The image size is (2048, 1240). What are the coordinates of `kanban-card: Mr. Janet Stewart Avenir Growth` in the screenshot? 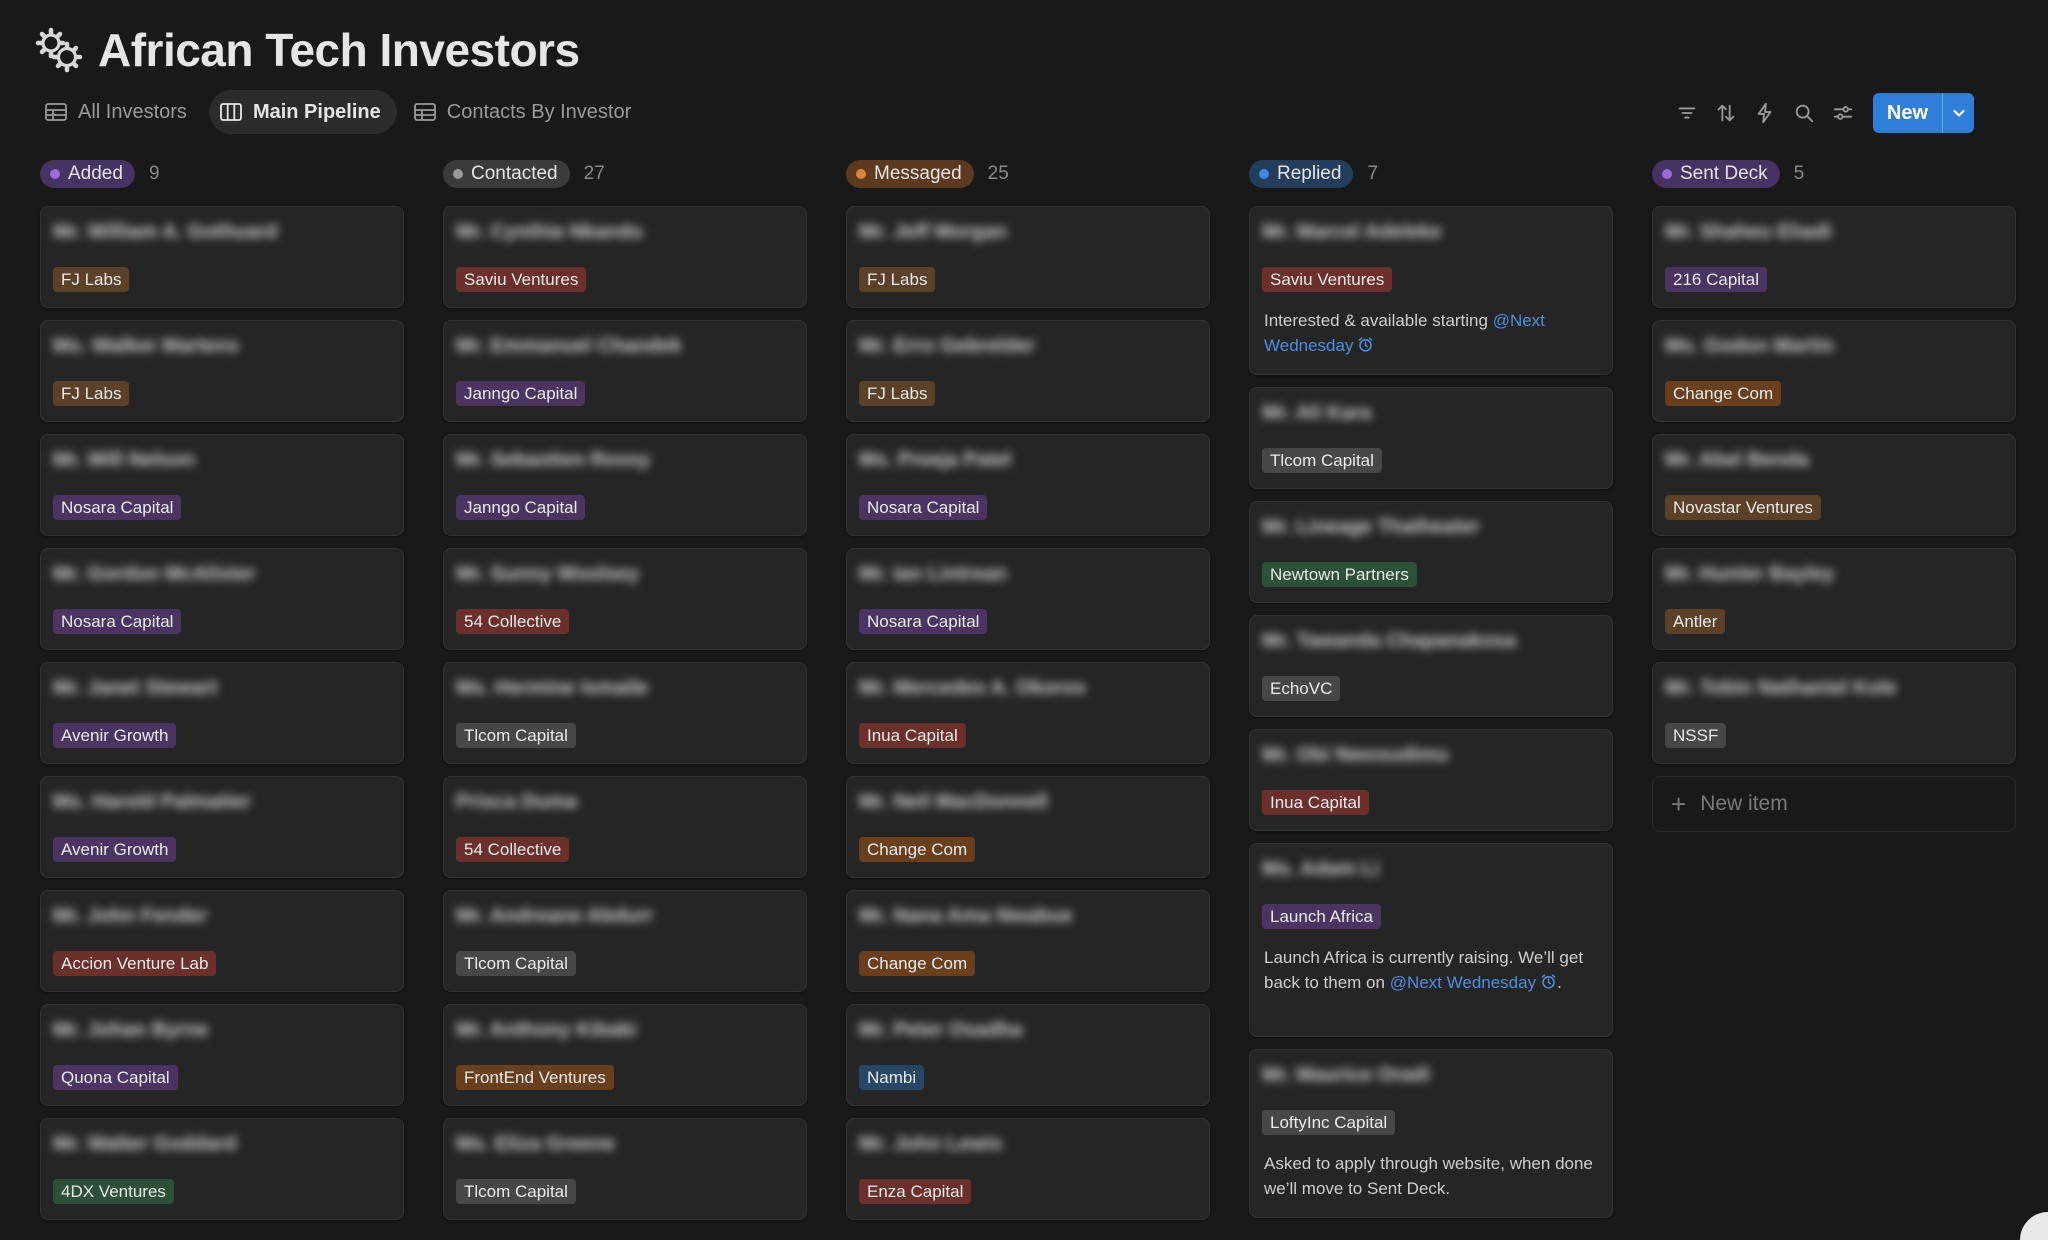 It's located at (222, 713).